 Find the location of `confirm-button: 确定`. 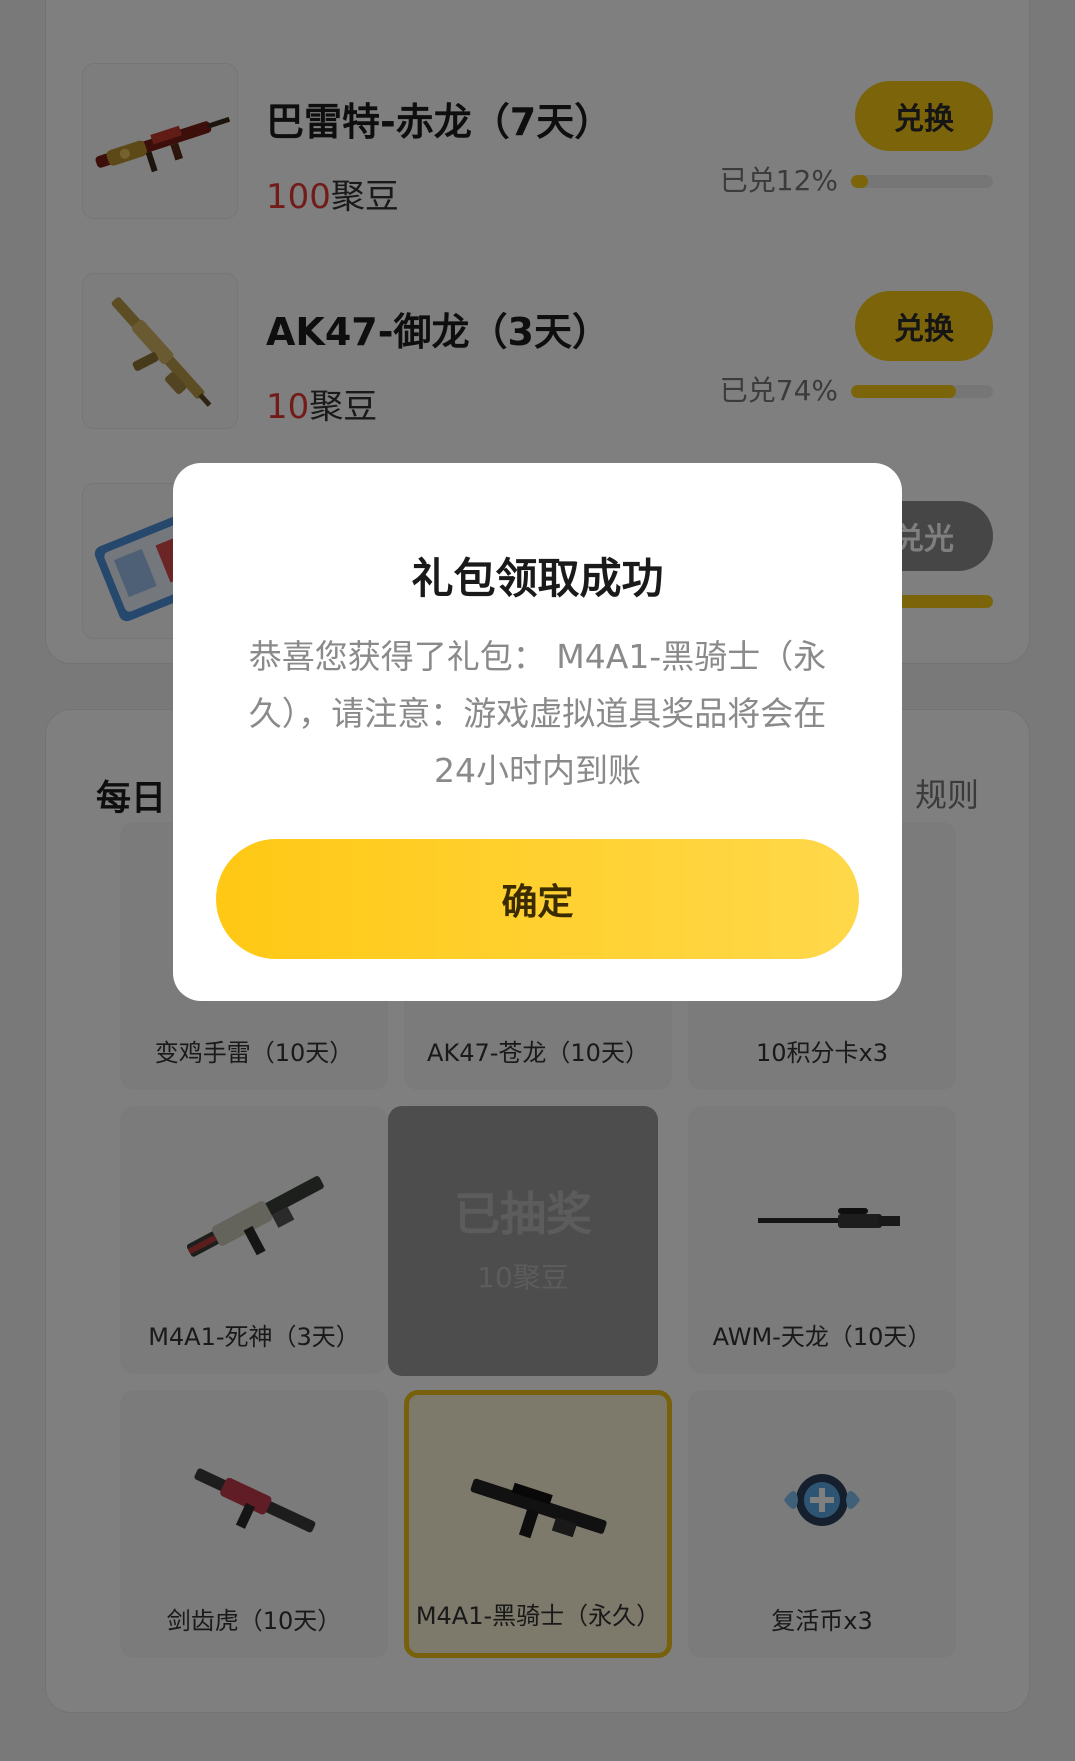

confirm-button: 确定 is located at coordinates (537, 899).